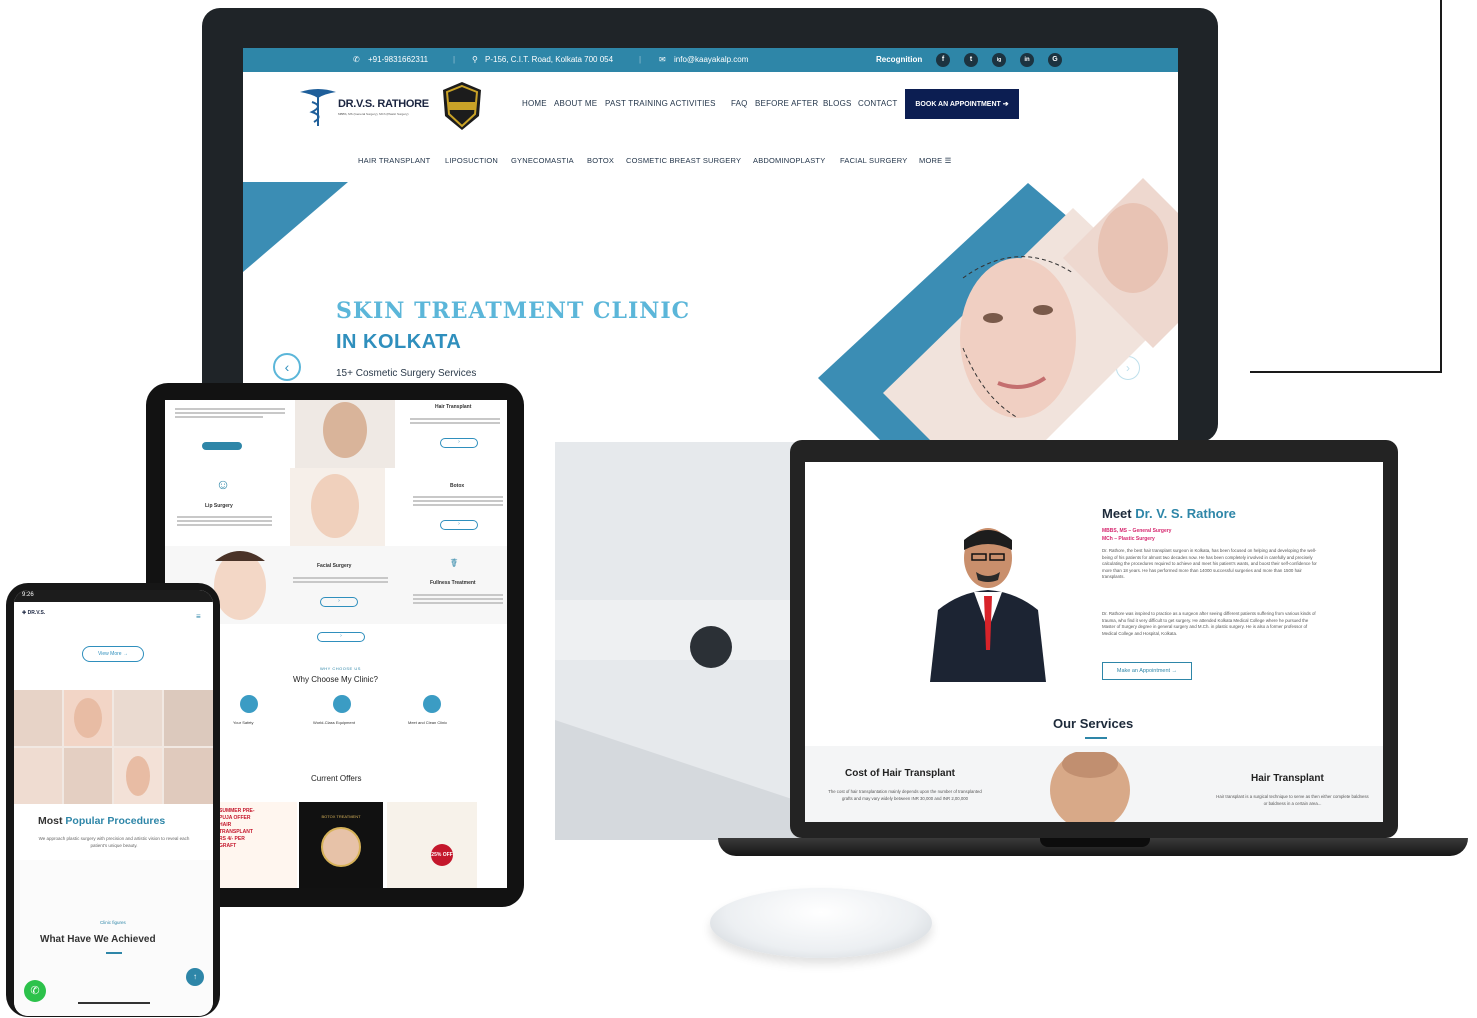  Describe the element at coordinates (999, 60) in the screenshot. I see `instagram-icon: ig` at that location.